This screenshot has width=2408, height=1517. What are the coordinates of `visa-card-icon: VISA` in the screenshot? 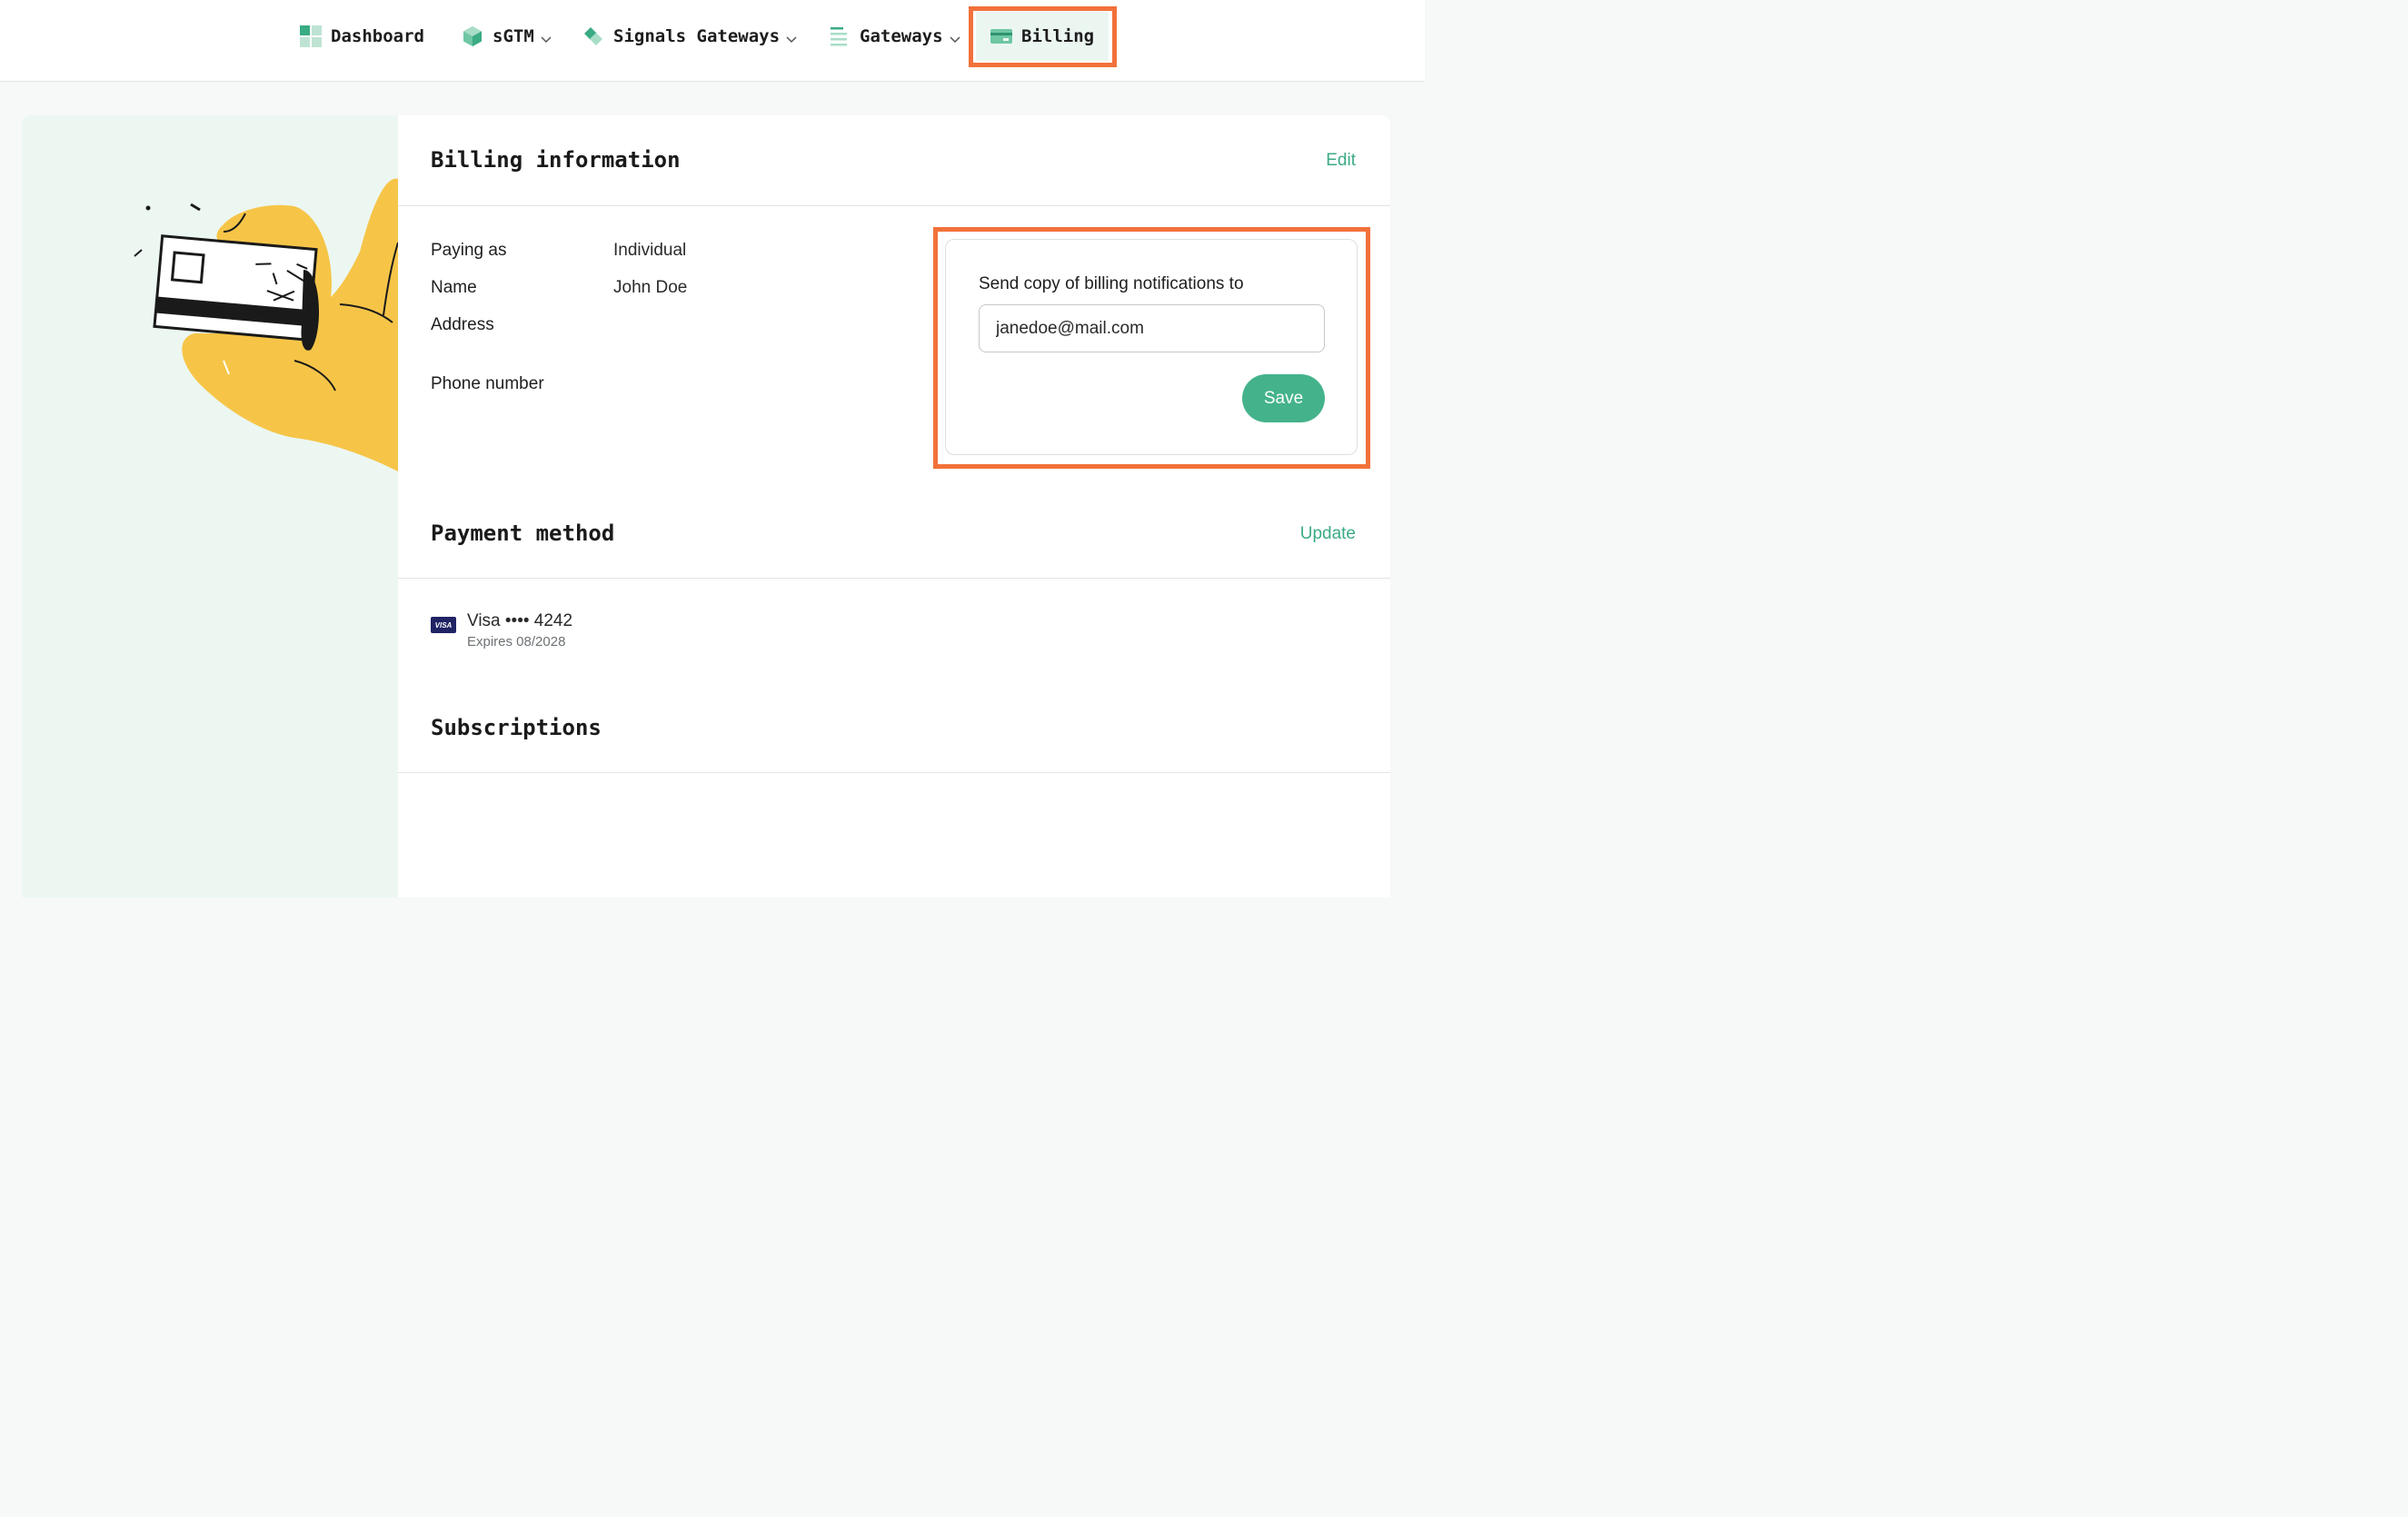 It's located at (444, 625).